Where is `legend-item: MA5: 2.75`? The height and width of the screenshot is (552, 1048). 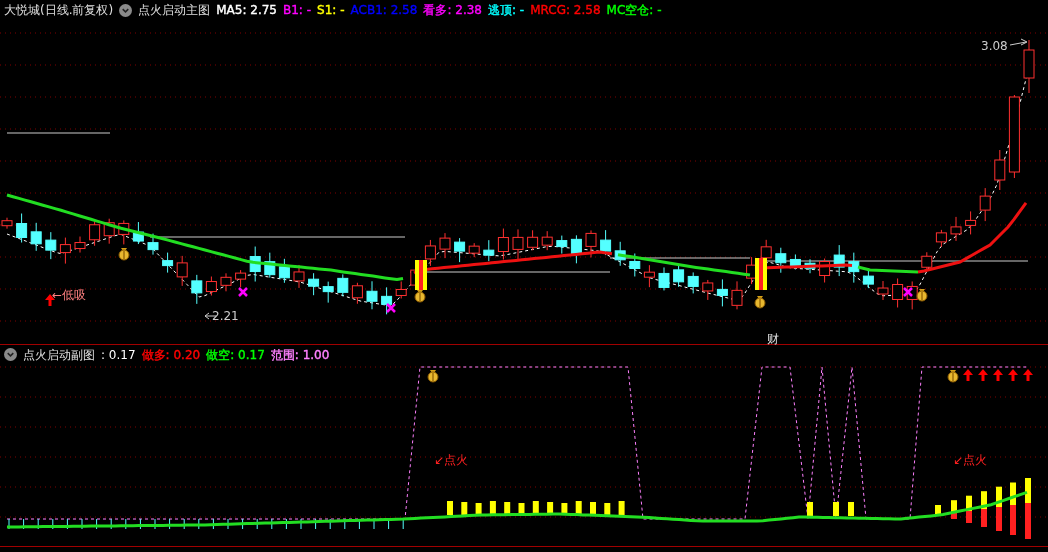
legend-item: MA5: 2.75 is located at coordinates (246, 10).